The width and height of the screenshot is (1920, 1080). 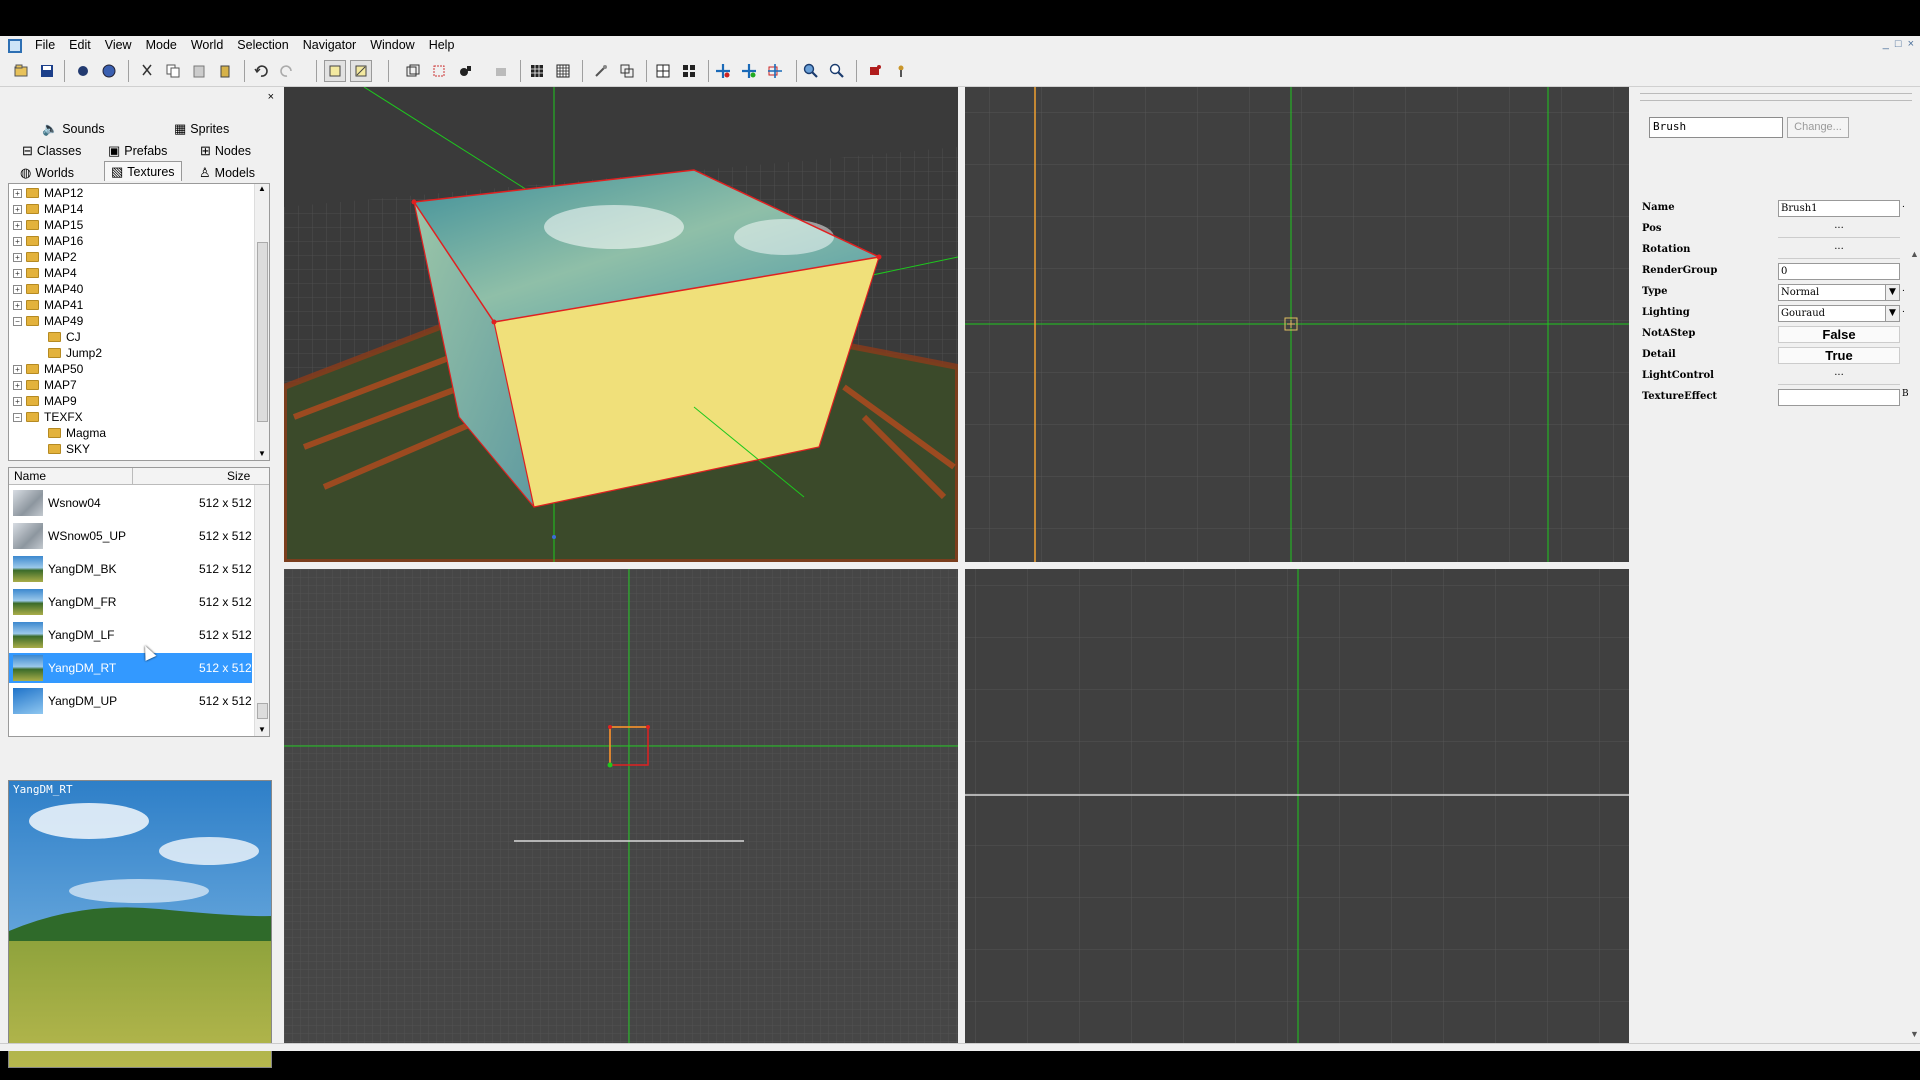 I want to click on menu-file: File, so click(x=45, y=45).